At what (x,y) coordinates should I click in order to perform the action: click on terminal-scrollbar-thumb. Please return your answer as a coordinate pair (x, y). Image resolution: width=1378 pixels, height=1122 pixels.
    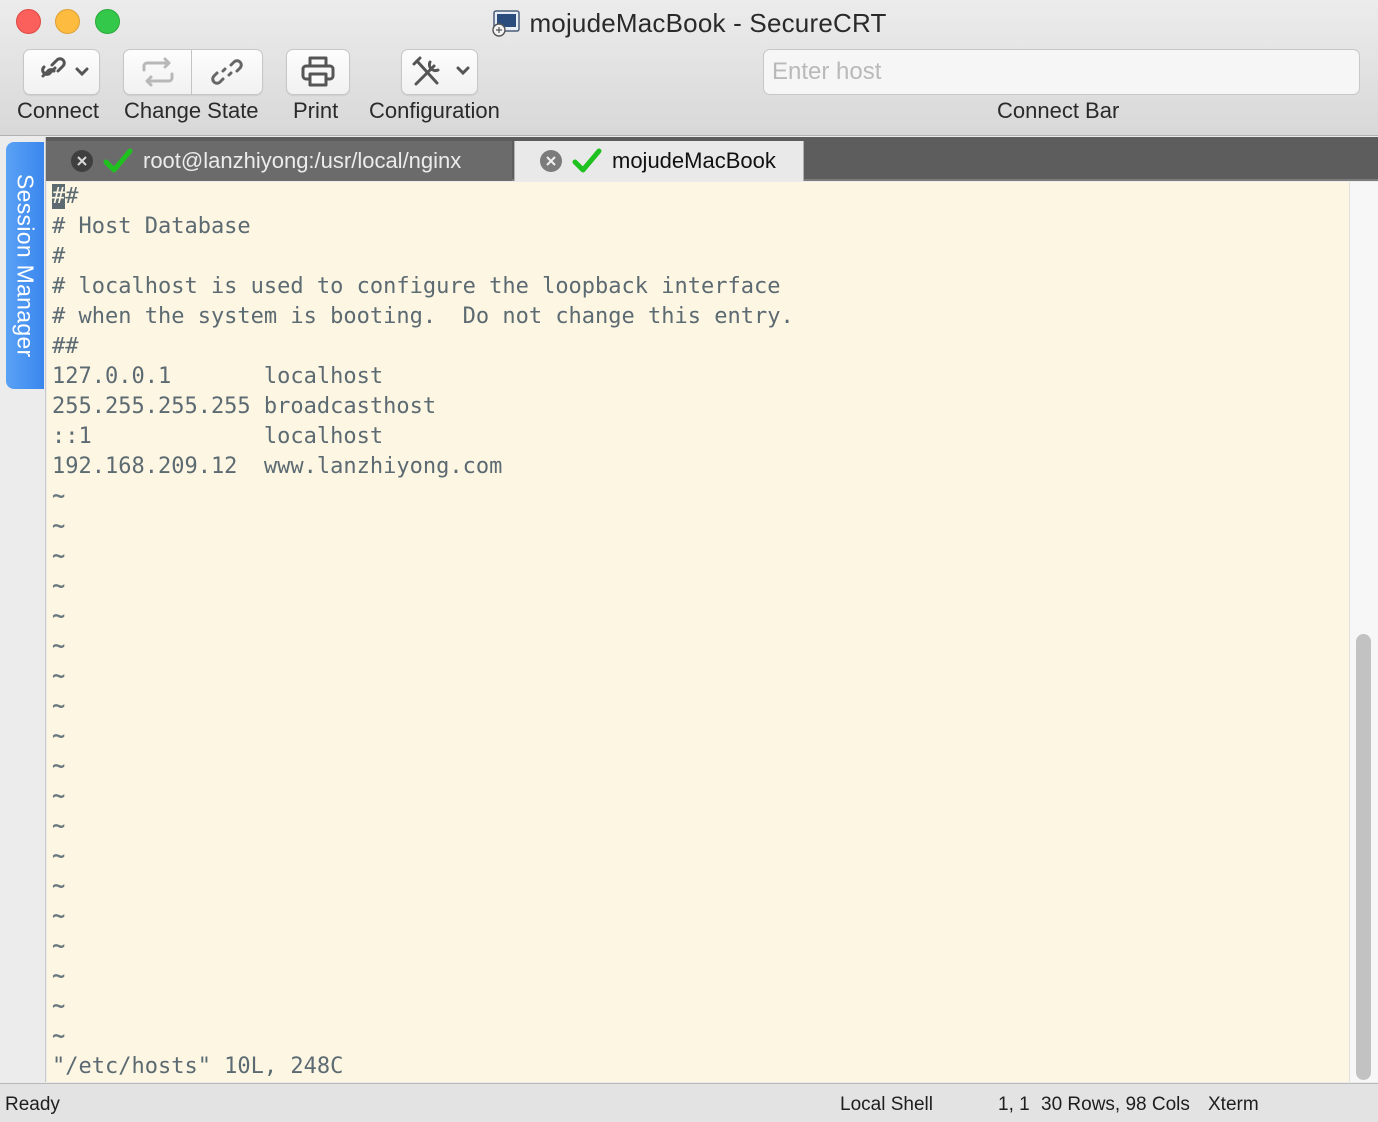
    Looking at the image, I should click on (1363, 857).